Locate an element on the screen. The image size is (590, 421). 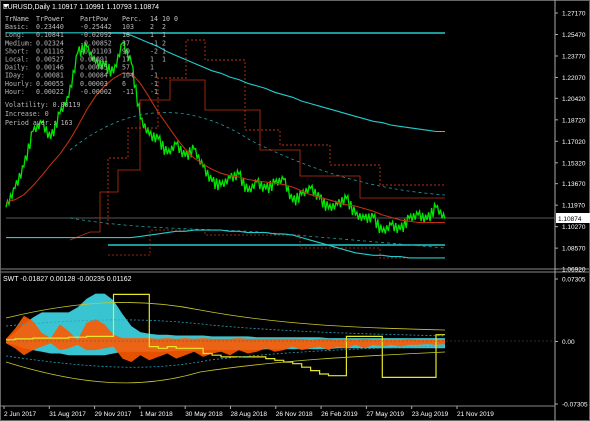
table-cell: 0.23440 is located at coordinates (50, 27).